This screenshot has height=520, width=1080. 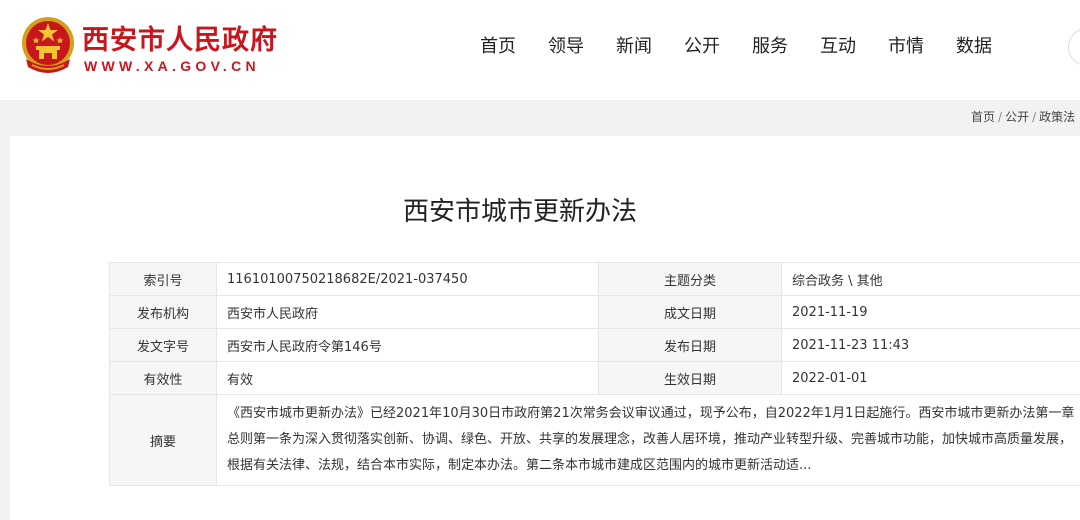 What do you see at coordinates (930, 279) in the screenshot?
I see `topic-category-value: 综合政务 \ 其他` at bounding box center [930, 279].